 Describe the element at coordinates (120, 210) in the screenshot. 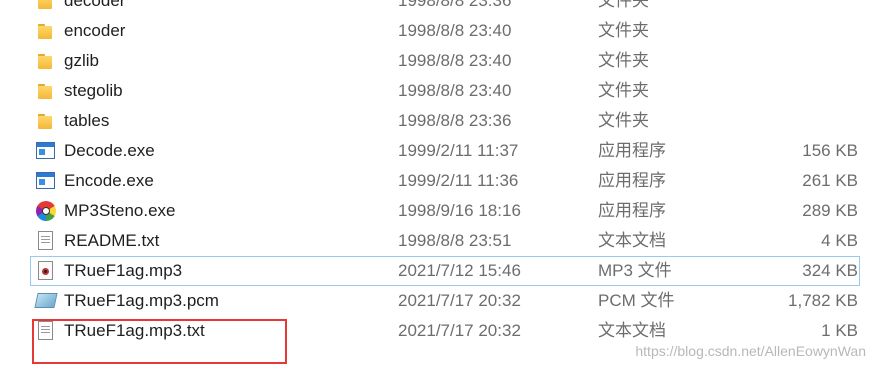

I see `file-name: MP3Steno.exe` at that location.